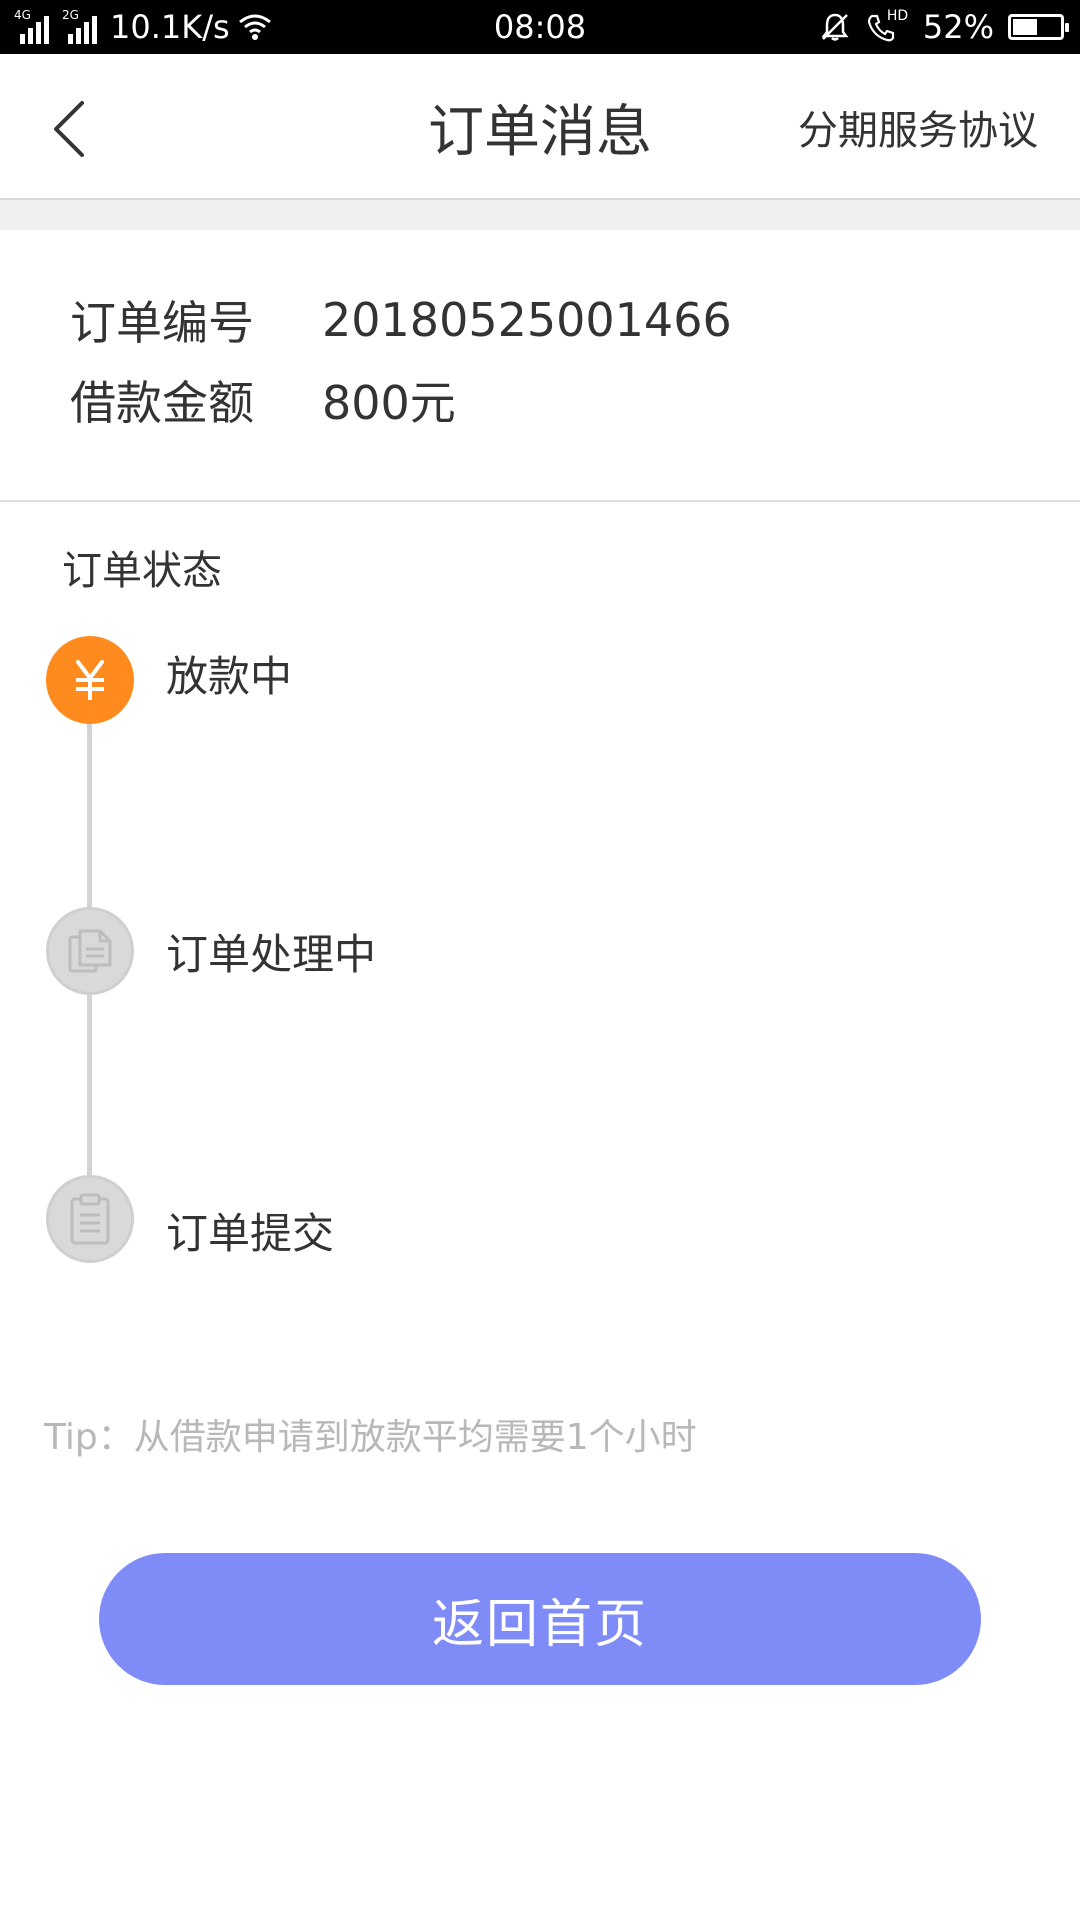 This screenshot has height=1920, width=1080. I want to click on hd-call-icon: HD, so click(887, 26).